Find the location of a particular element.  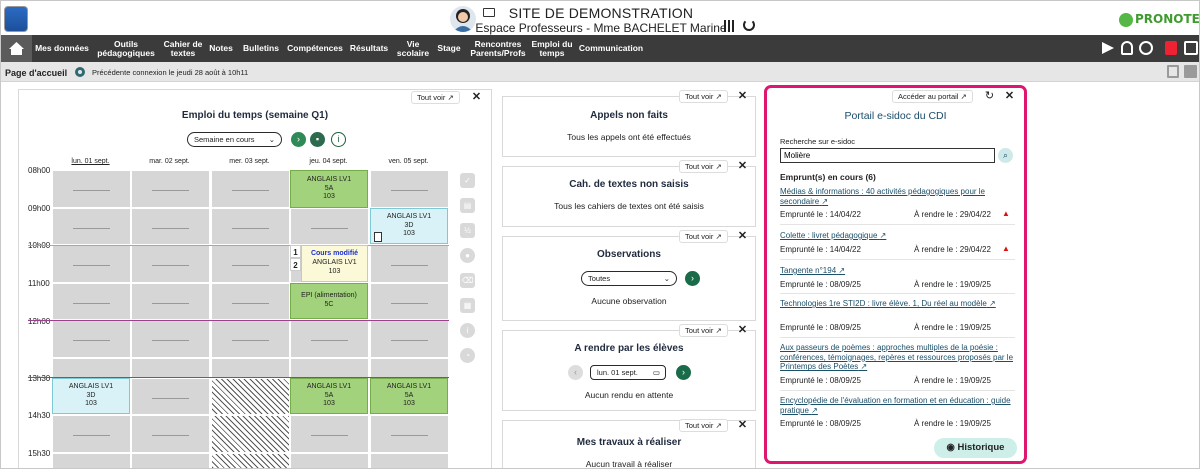

a-rendre-date-picker: lun. 01 sept. ▭ is located at coordinates (628, 372).